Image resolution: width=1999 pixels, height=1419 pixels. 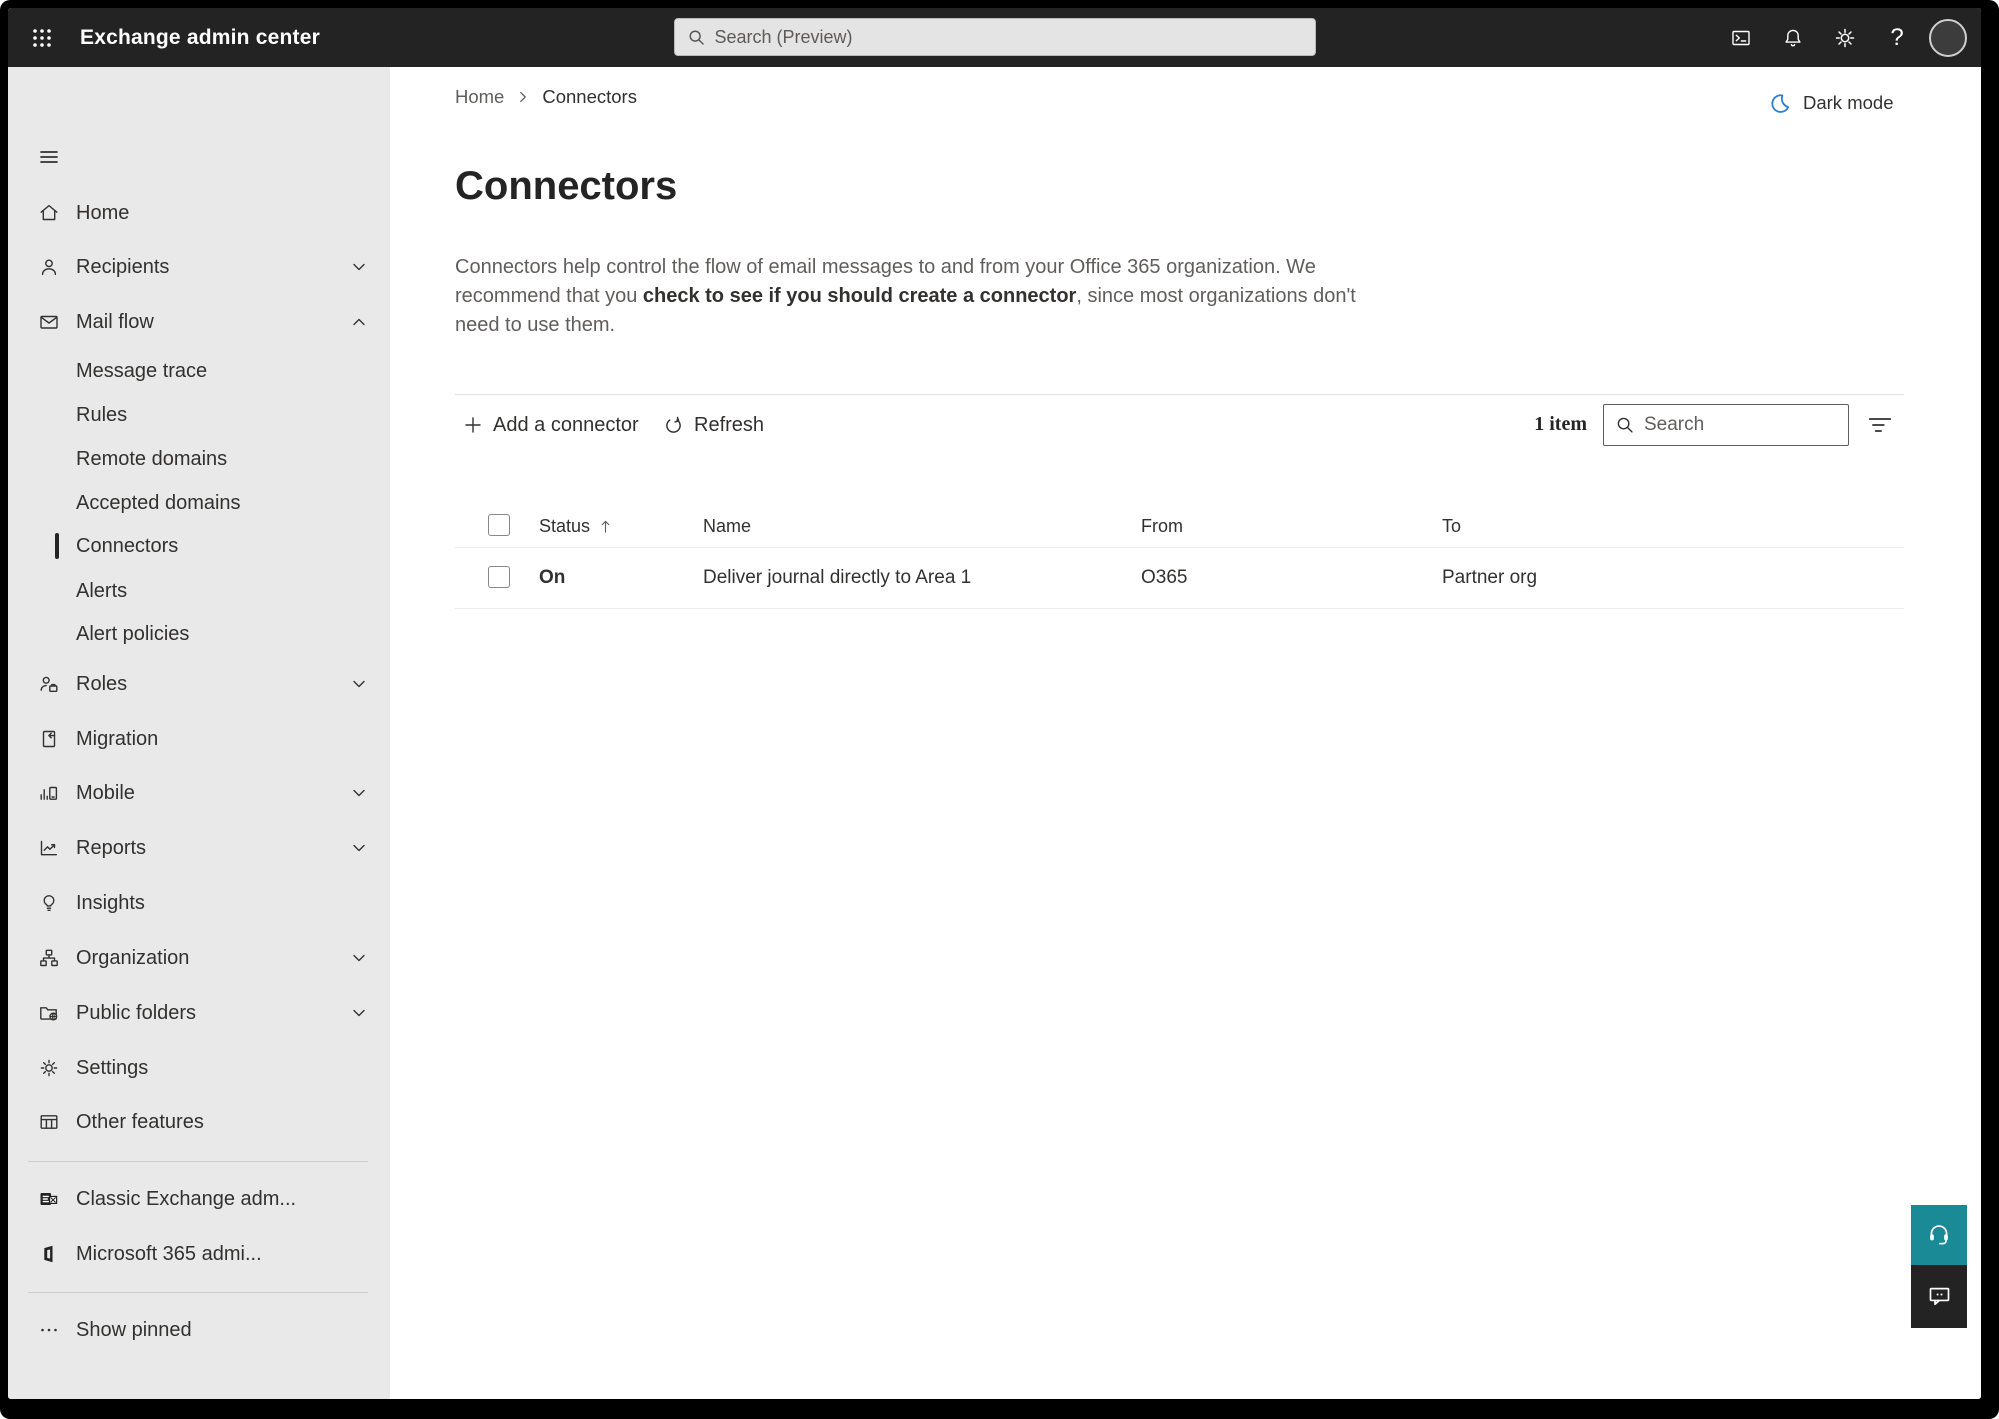 I want to click on sidebar-item-alerts: Alerts, so click(x=199, y=591).